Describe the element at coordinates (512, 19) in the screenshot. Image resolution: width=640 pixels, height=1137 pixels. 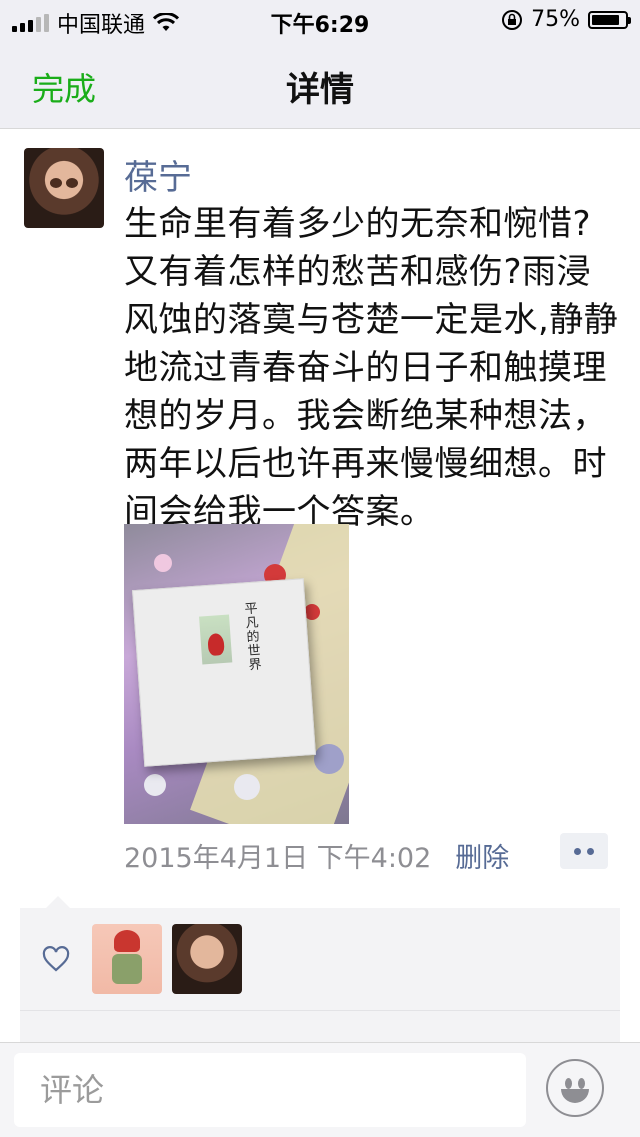
I see `rotation-lock-icon` at that location.